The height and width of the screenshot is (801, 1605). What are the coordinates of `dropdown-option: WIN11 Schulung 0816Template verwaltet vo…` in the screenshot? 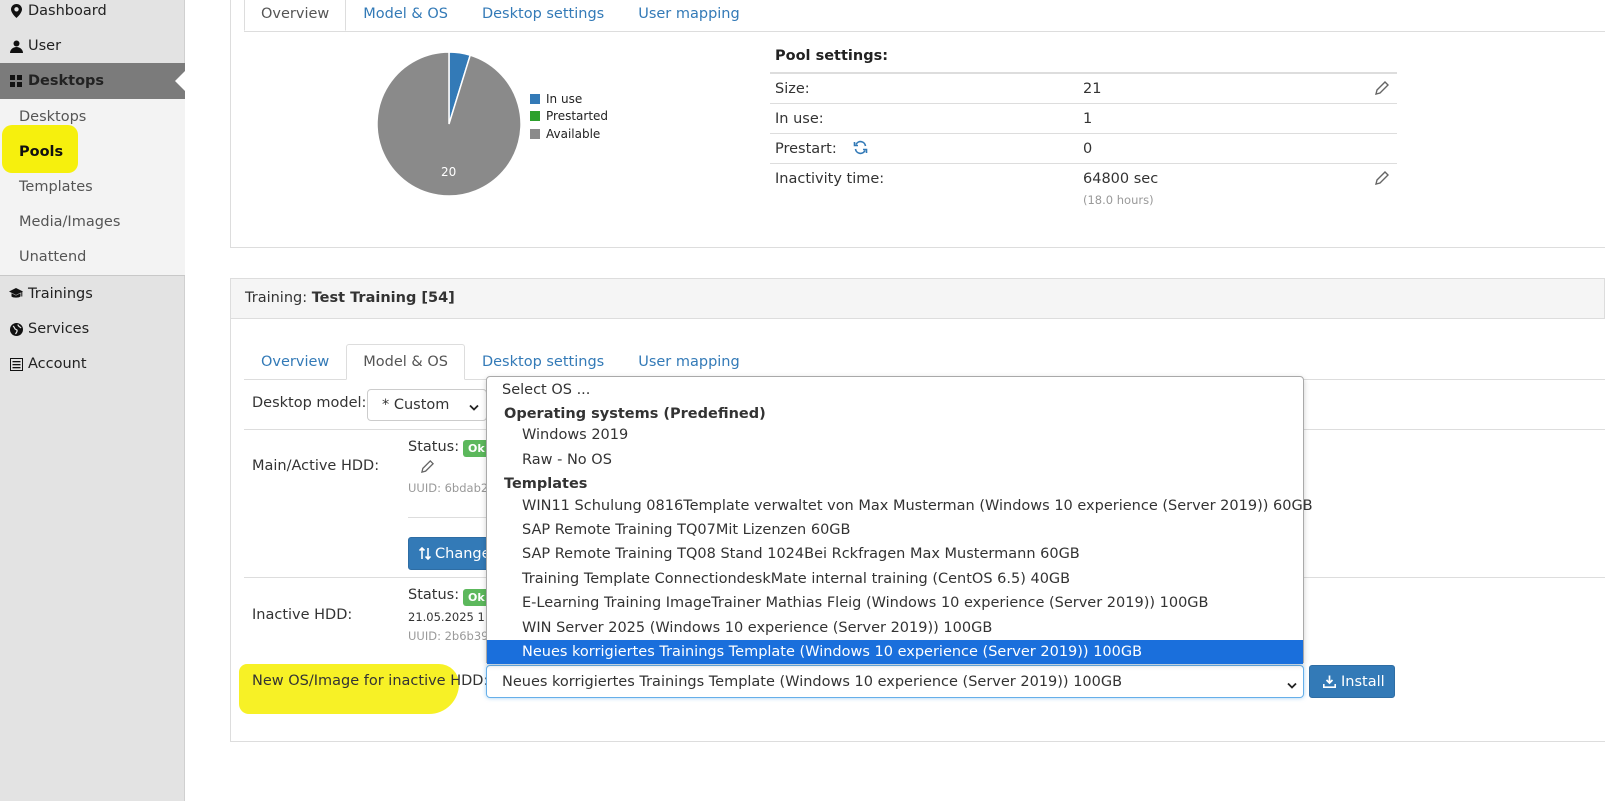 It's located at (900, 506).